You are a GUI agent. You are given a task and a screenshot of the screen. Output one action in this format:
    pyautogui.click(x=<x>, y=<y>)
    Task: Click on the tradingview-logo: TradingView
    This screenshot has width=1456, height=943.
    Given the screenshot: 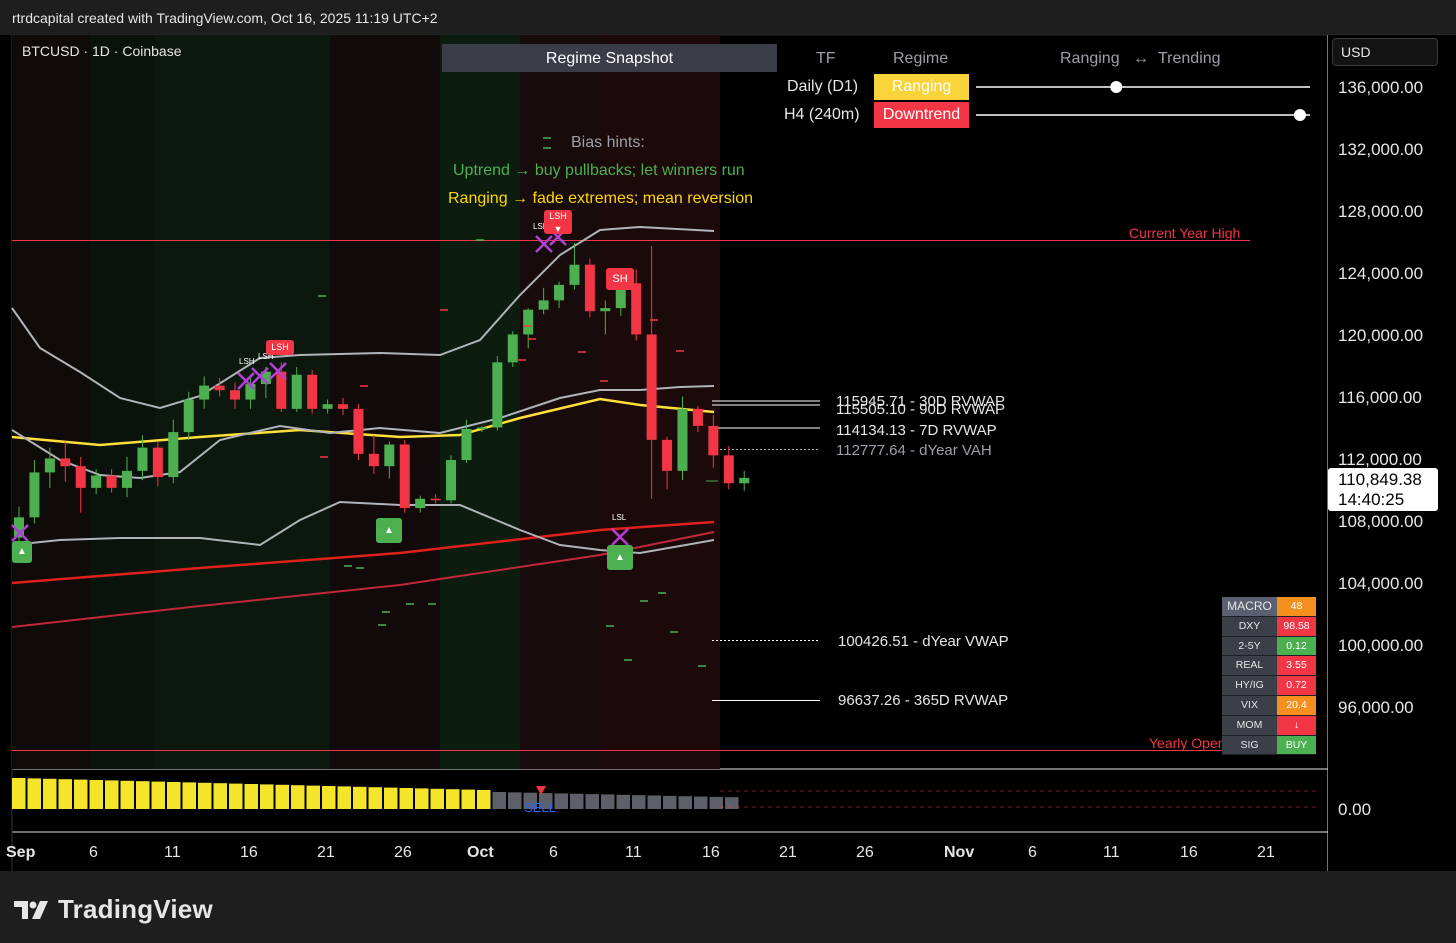 What is the action you would take?
    pyautogui.click(x=113, y=909)
    